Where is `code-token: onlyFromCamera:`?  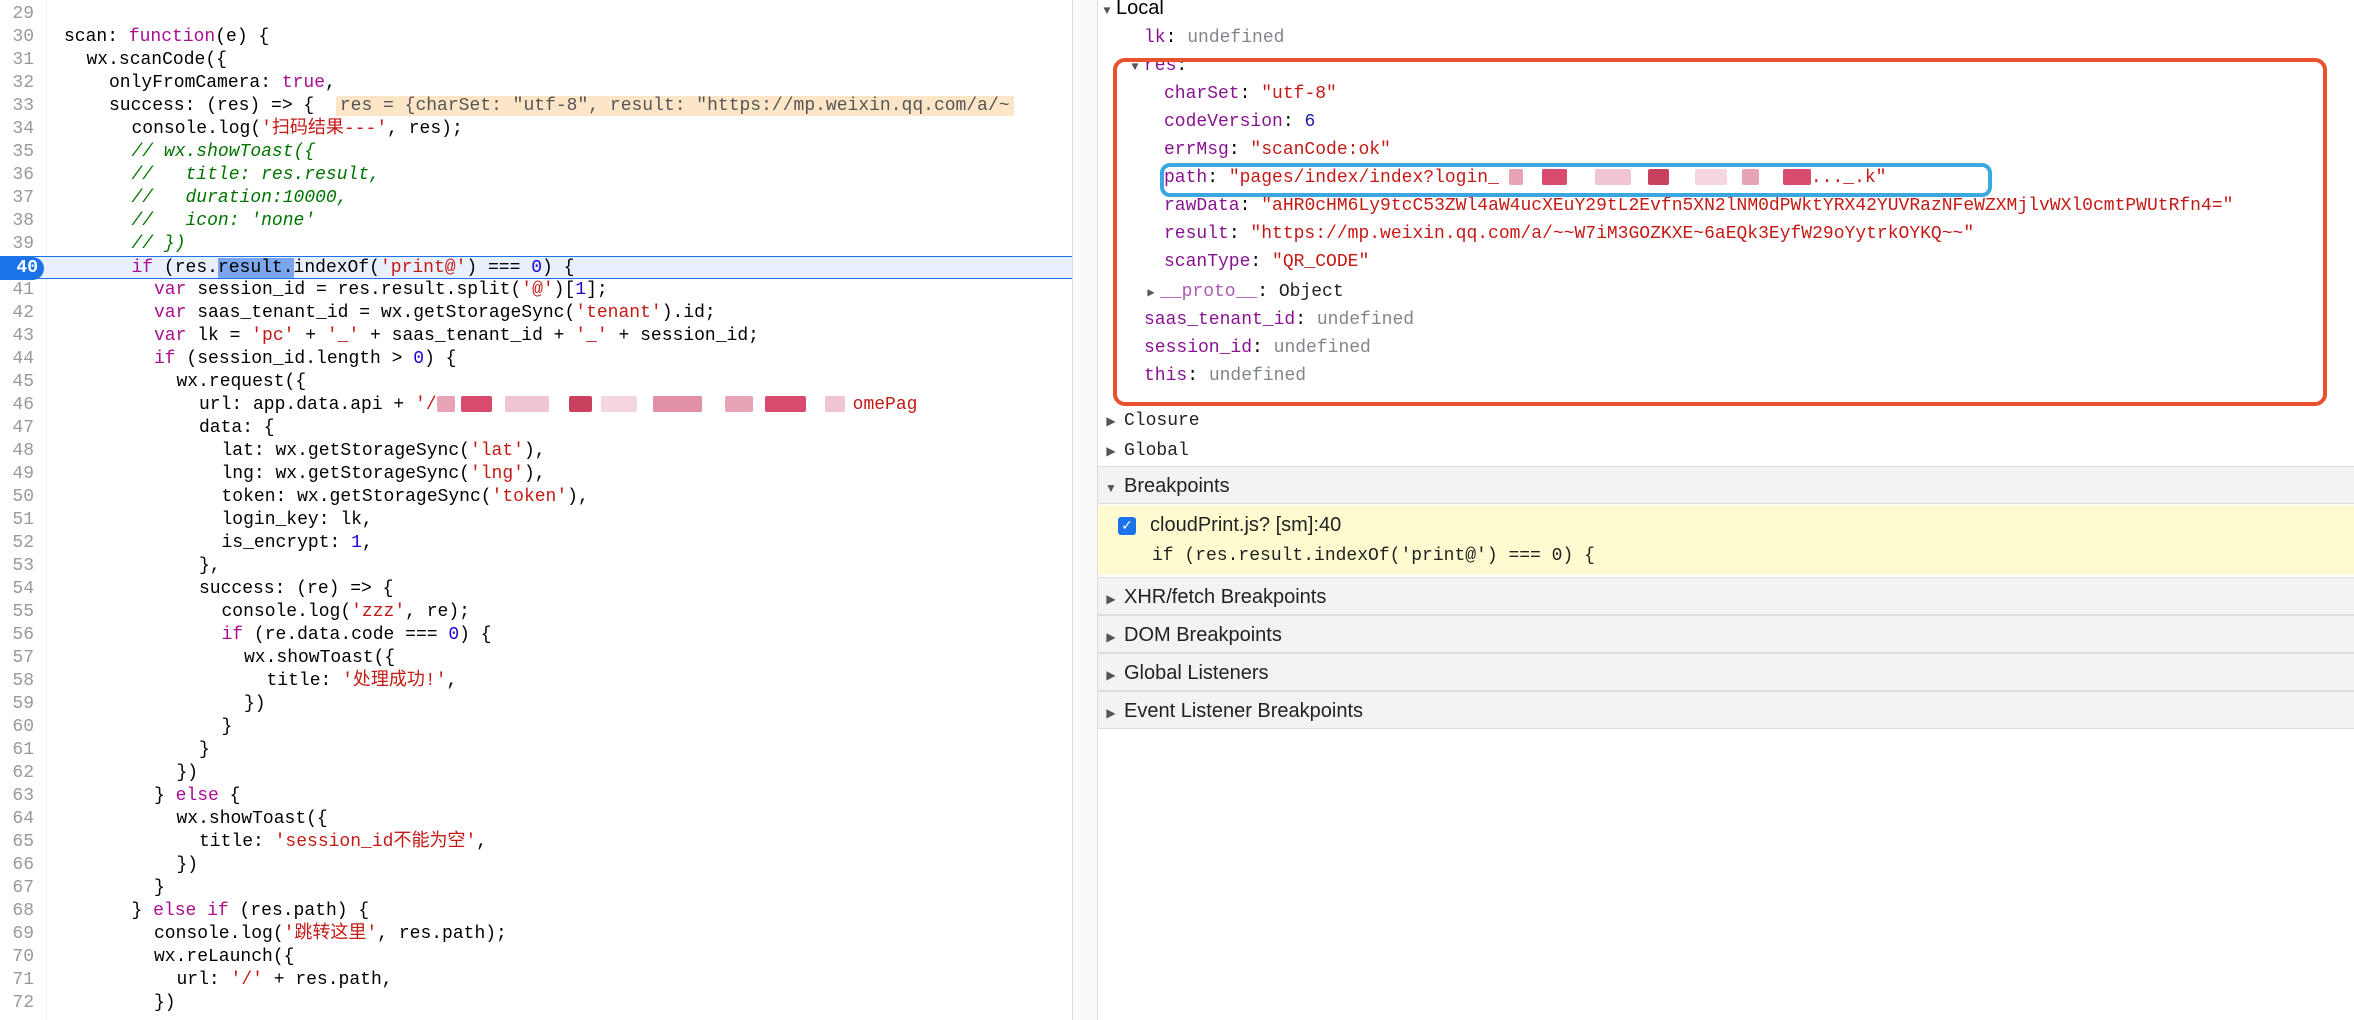
code-token: onlyFromCamera: is located at coordinates (195, 83).